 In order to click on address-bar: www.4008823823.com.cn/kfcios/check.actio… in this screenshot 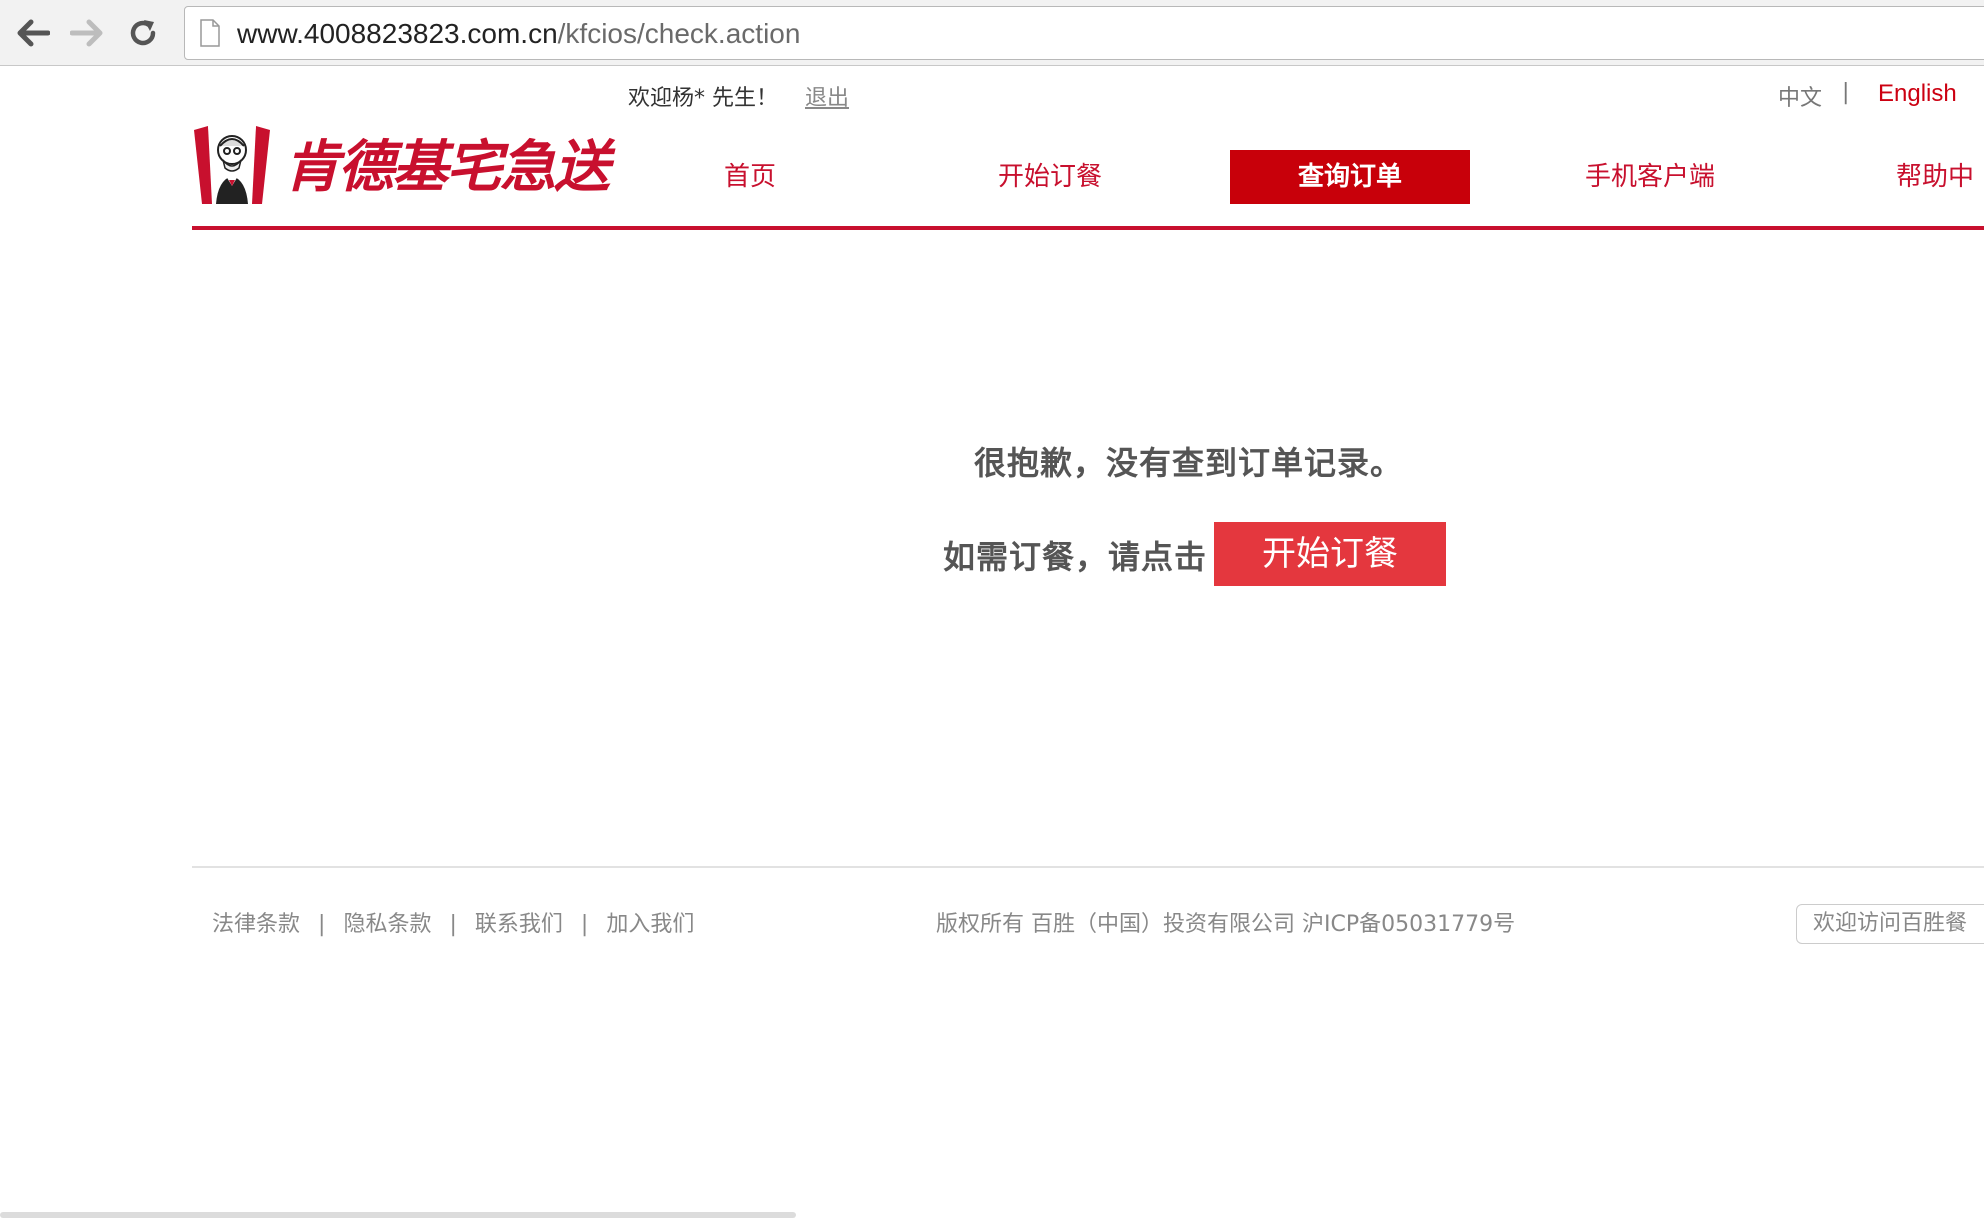, I will do `click(1084, 33)`.